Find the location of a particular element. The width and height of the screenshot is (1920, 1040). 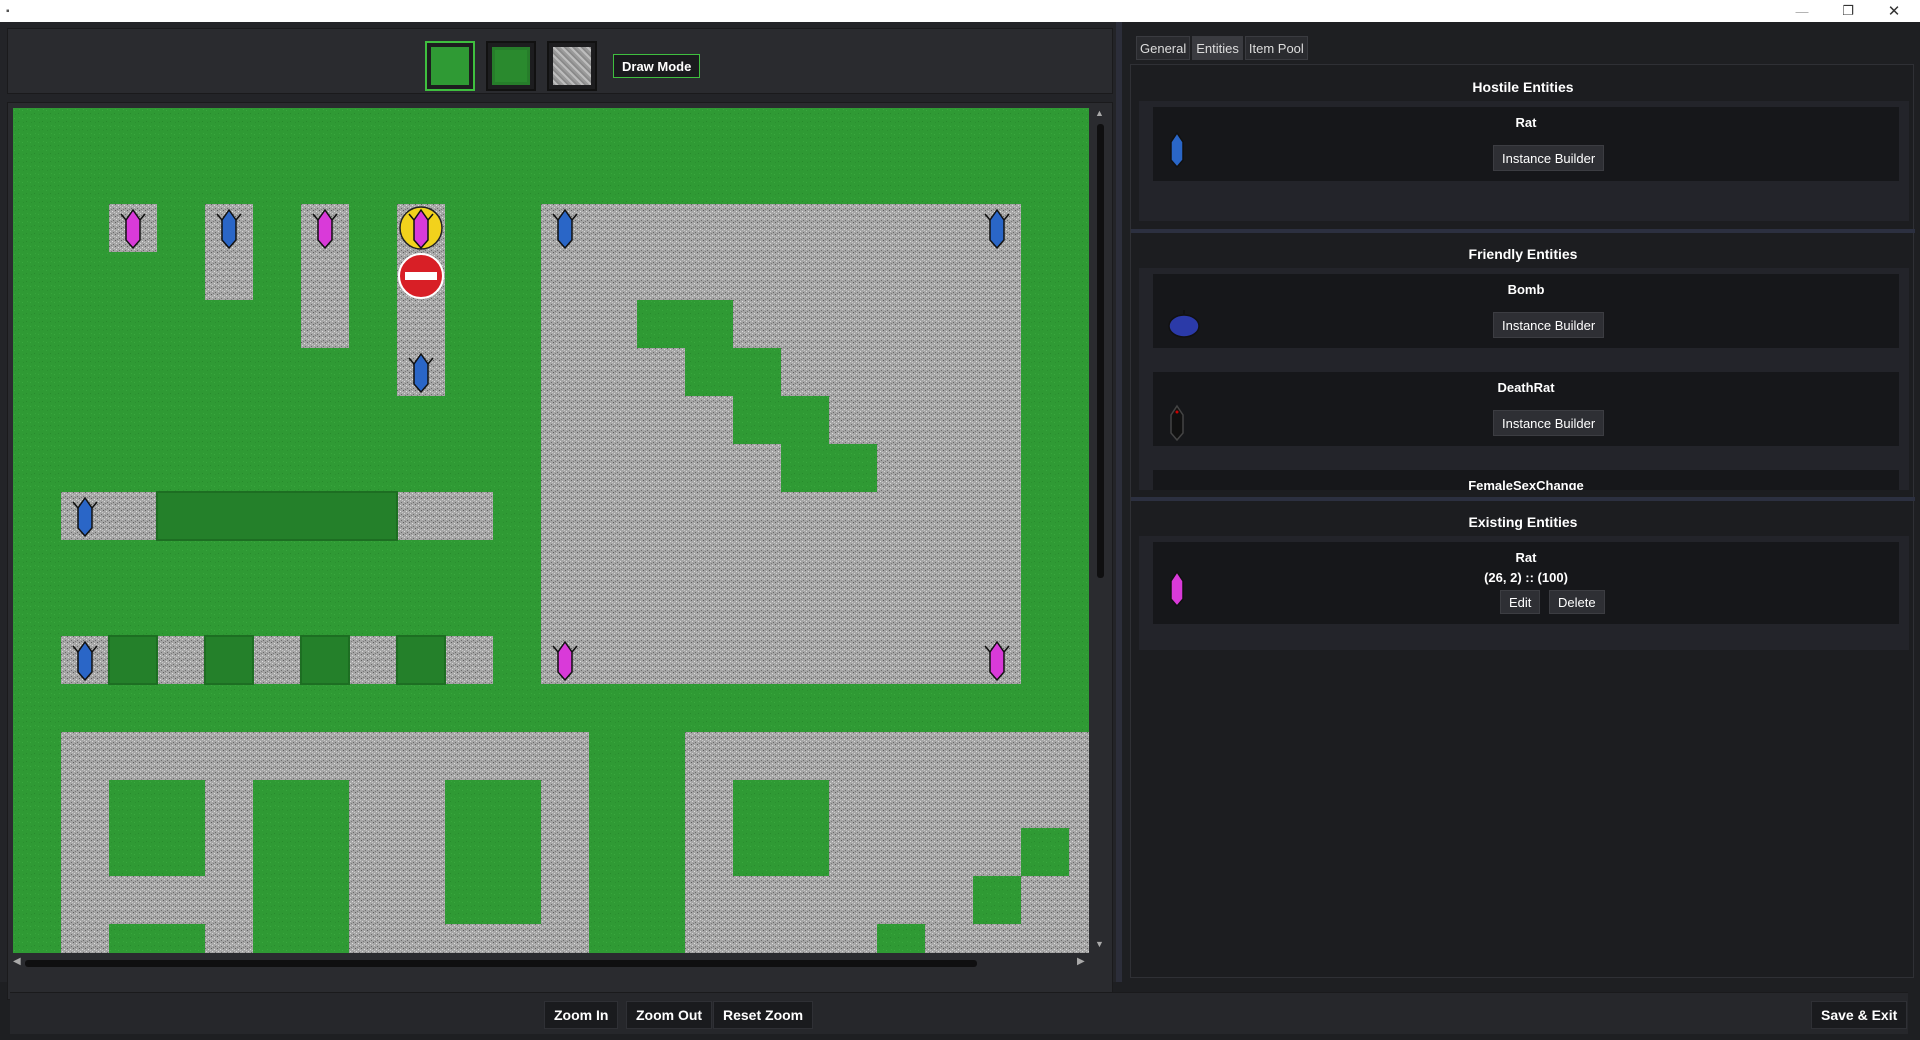

draw-mode-button: Draw Mode is located at coordinates (657, 66).